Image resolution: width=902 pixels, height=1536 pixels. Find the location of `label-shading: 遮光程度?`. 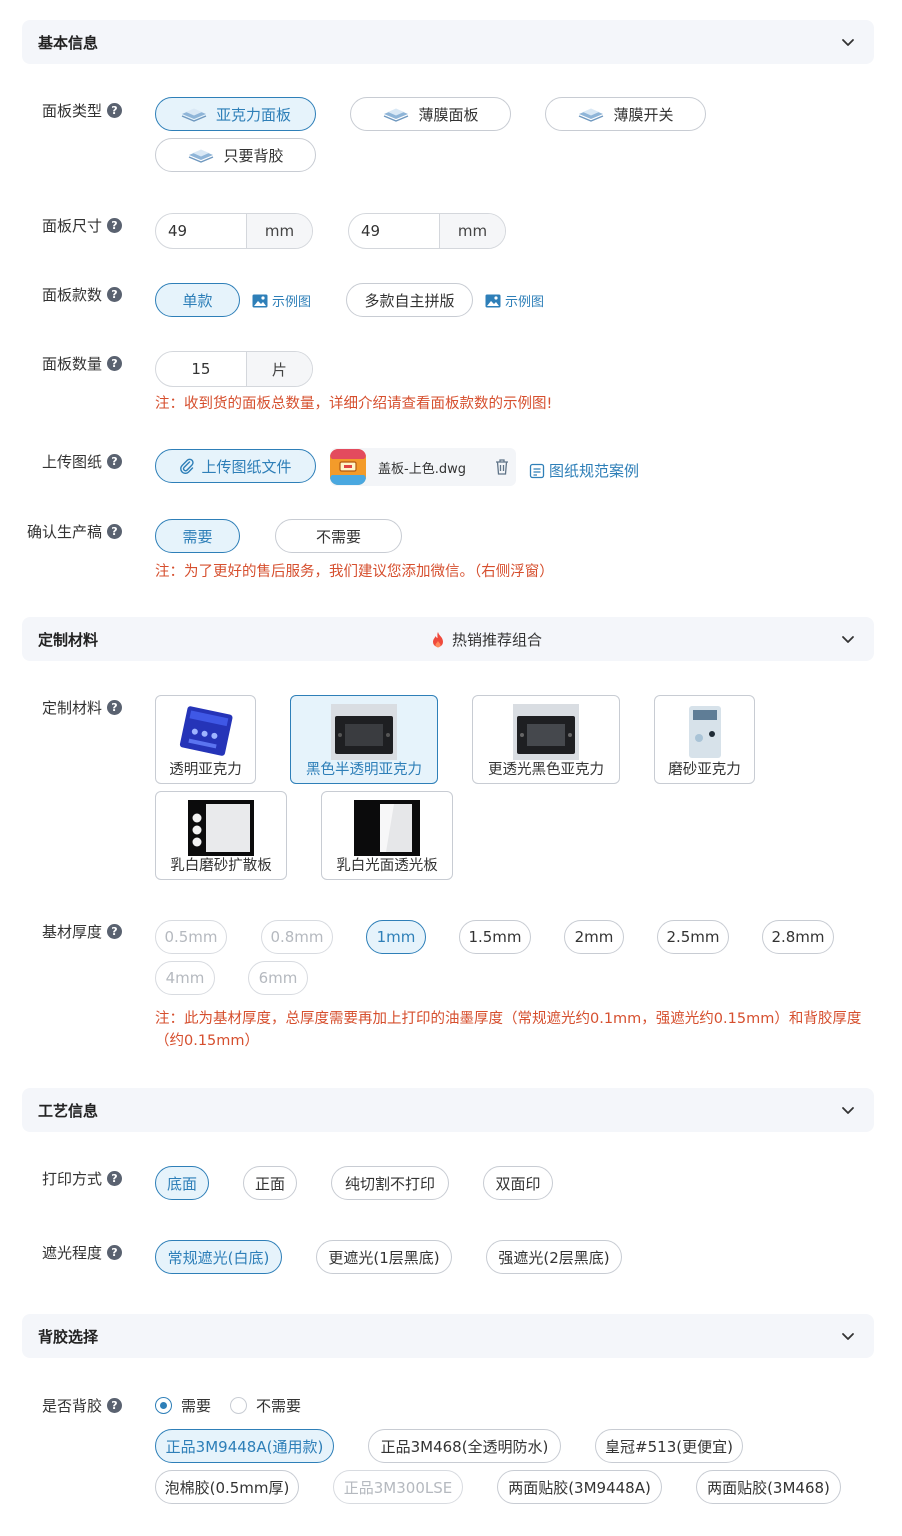

label-shading: 遮光程度? is located at coordinates (82, 1252).